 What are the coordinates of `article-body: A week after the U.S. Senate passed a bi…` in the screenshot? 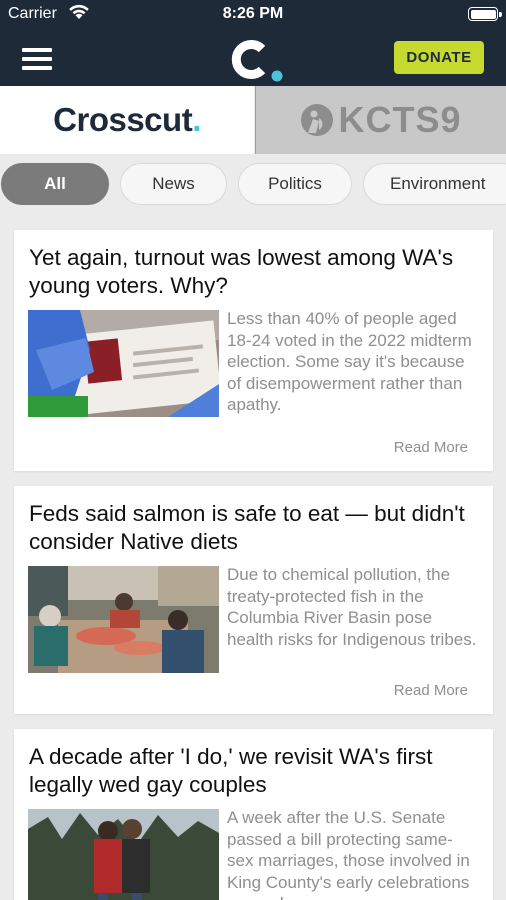 It's located at (252, 853).